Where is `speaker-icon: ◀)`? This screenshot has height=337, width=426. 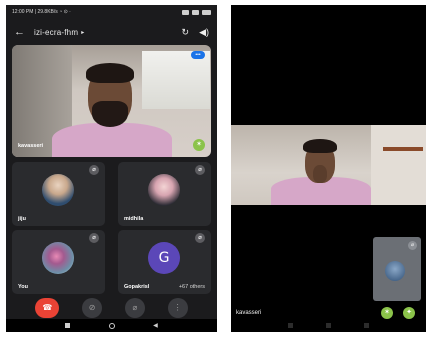
speaker-icon: ◀) is located at coordinates (204, 32).